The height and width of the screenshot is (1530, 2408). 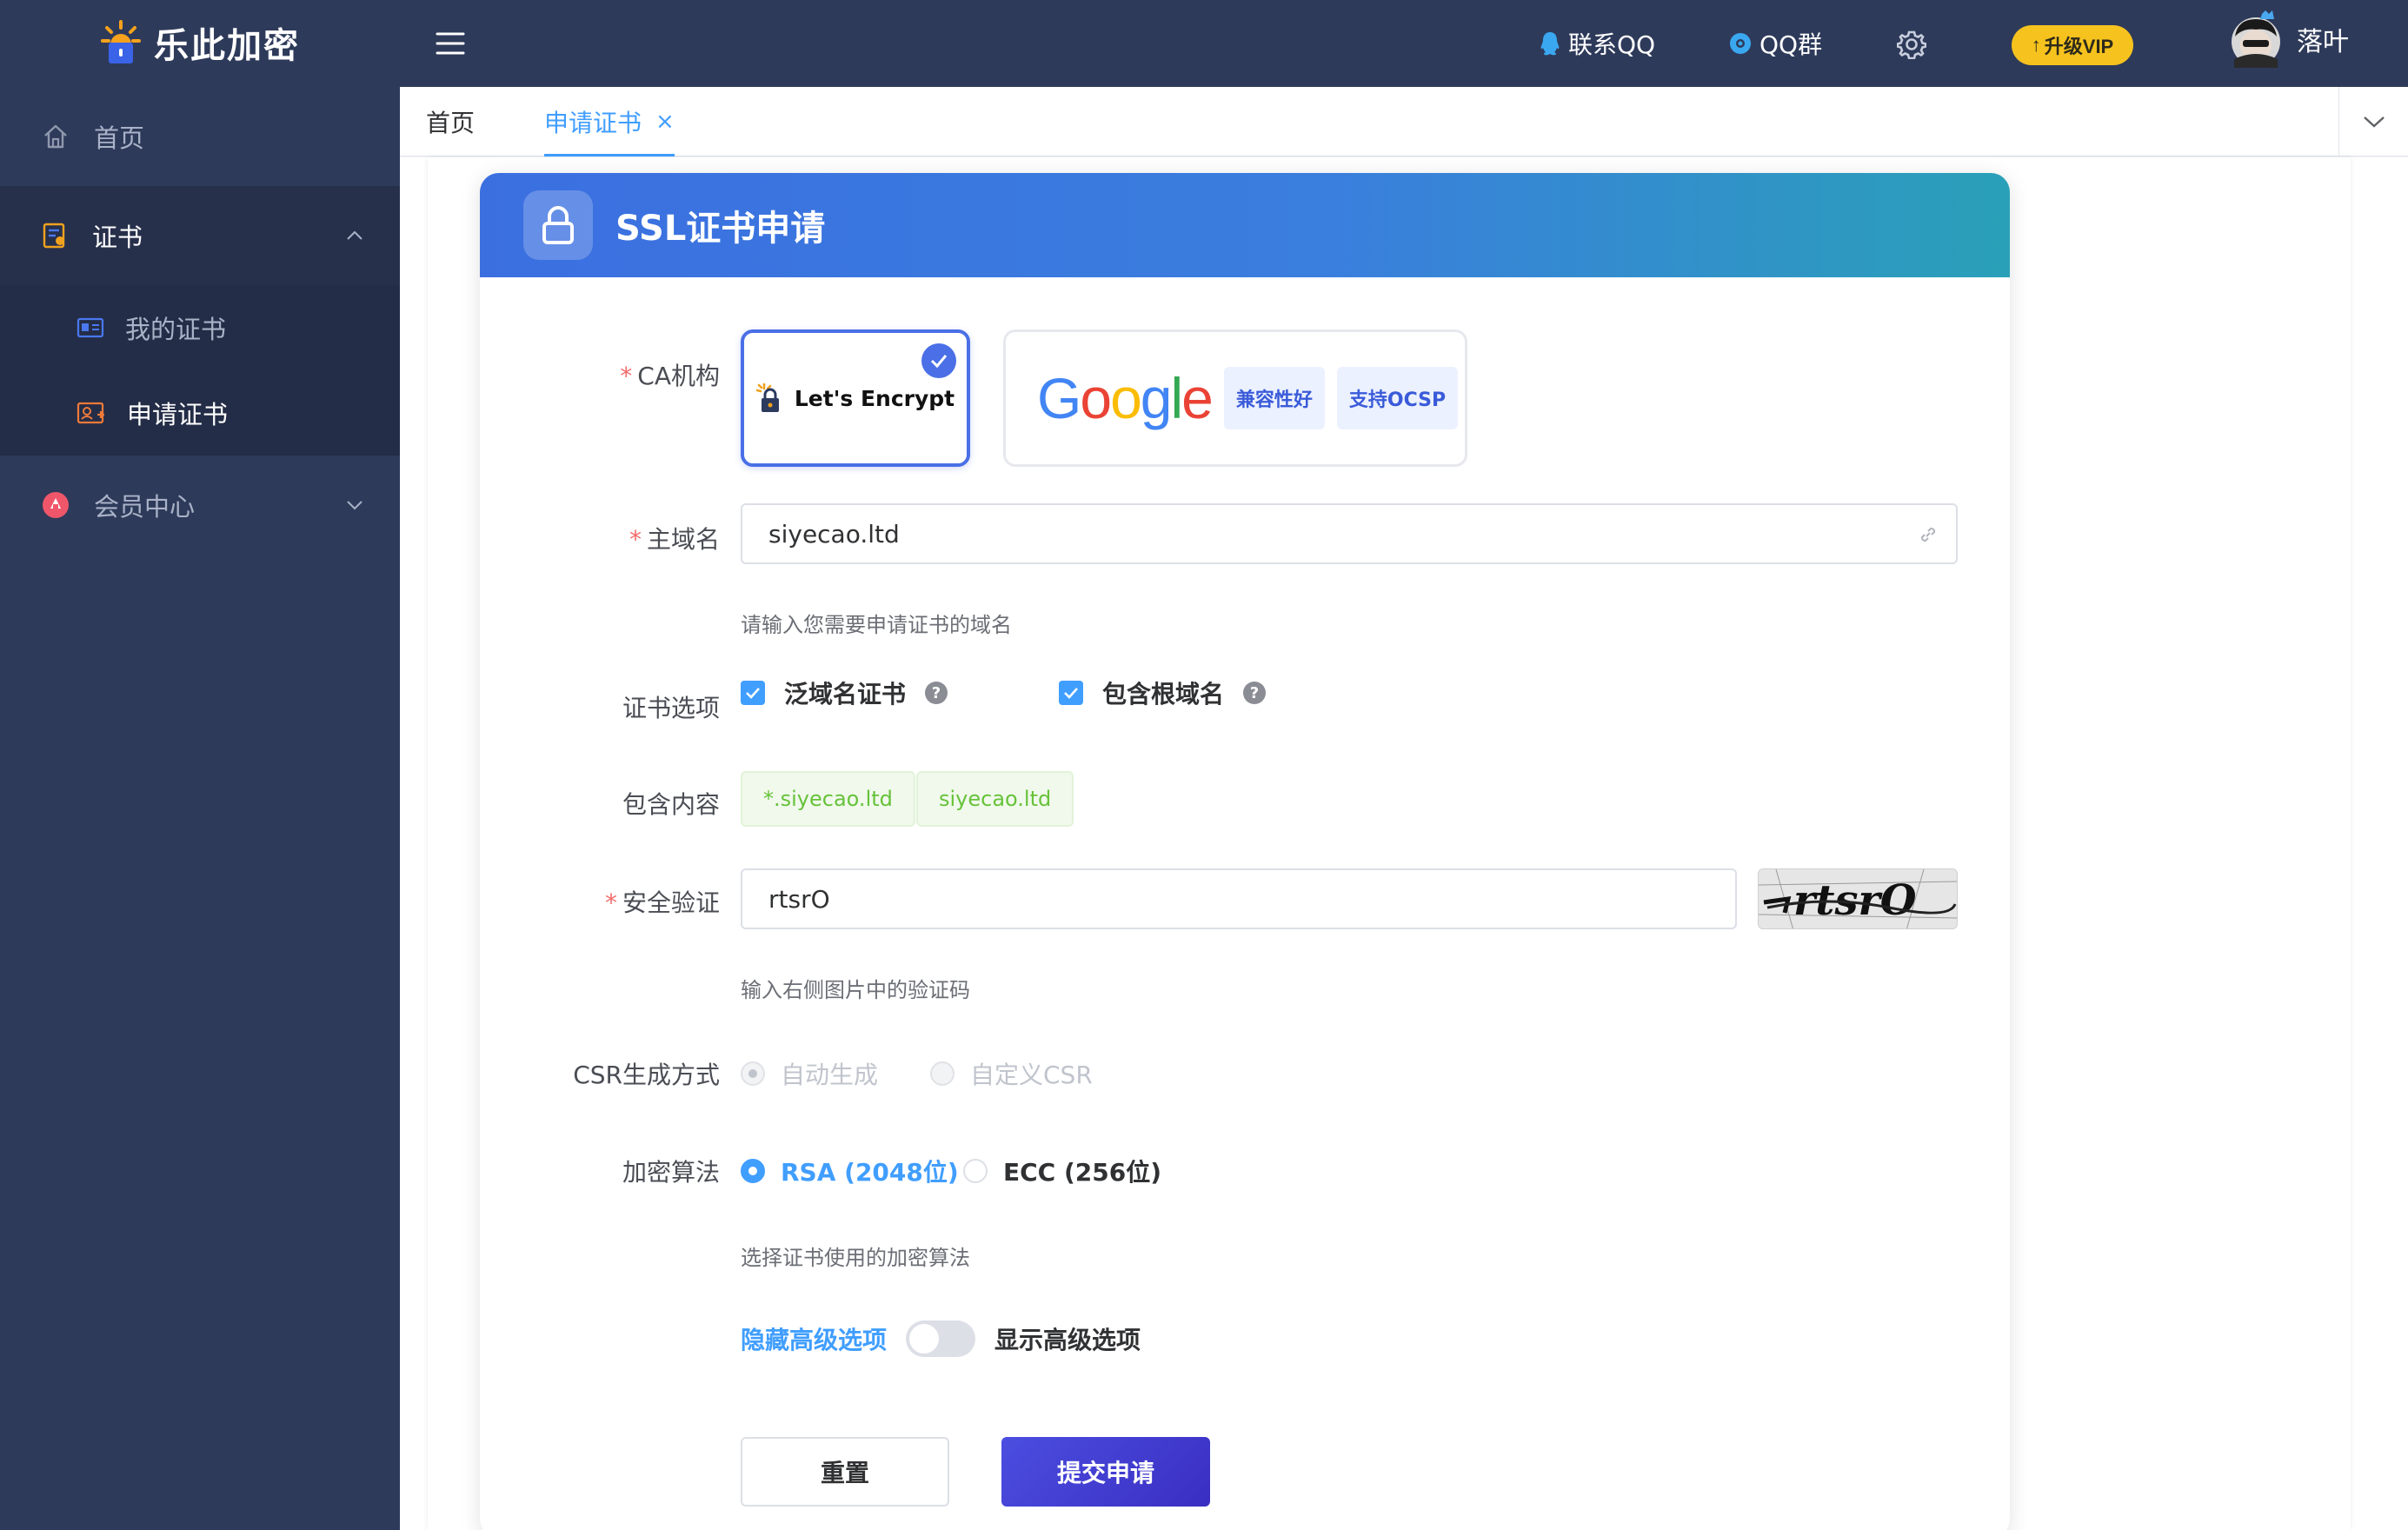 I want to click on tab-bar: 首页 申请证书 ×, so click(x=1404, y=121).